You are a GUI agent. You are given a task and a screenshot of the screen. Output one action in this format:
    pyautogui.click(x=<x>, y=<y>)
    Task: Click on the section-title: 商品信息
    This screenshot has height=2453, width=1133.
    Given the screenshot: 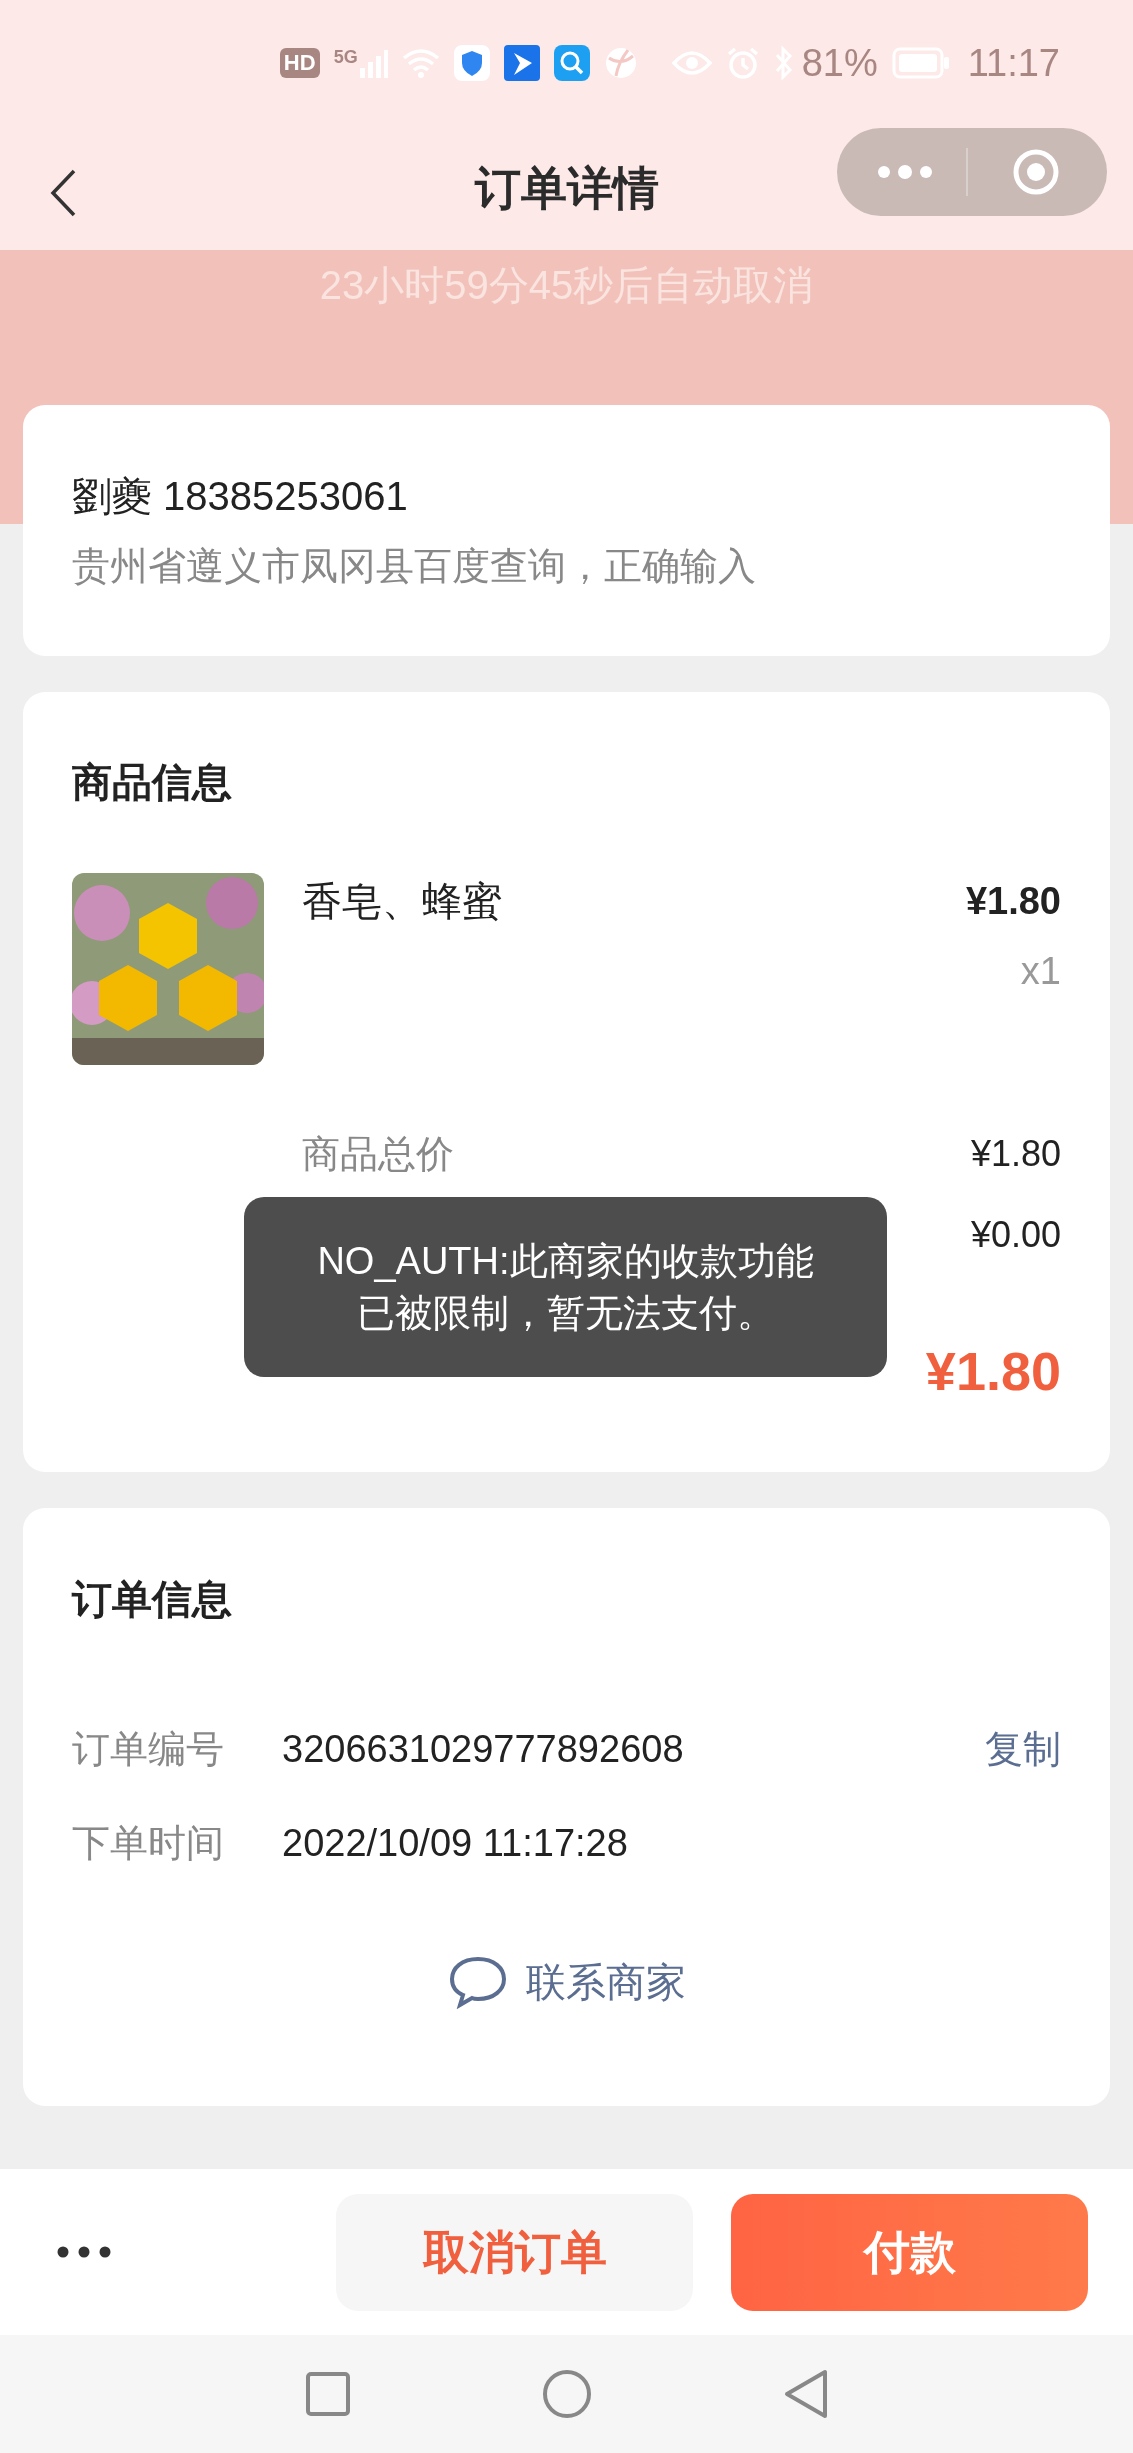 What is the action you would take?
    pyautogui.click(x=152, y=782)
    